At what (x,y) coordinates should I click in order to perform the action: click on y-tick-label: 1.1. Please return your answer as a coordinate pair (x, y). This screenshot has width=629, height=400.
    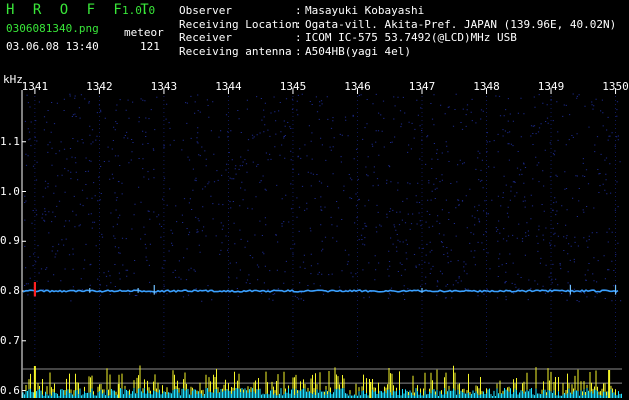
    Looking at the image, I should click on (10, 141).